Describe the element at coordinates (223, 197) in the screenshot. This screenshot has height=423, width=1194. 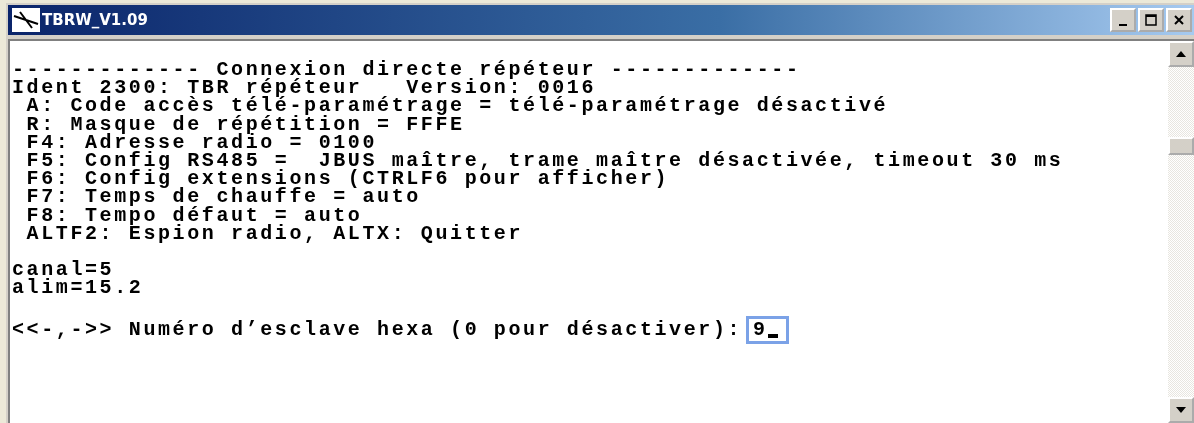
I see `console-line: F7: Temps de chauffe = auto` at that location.